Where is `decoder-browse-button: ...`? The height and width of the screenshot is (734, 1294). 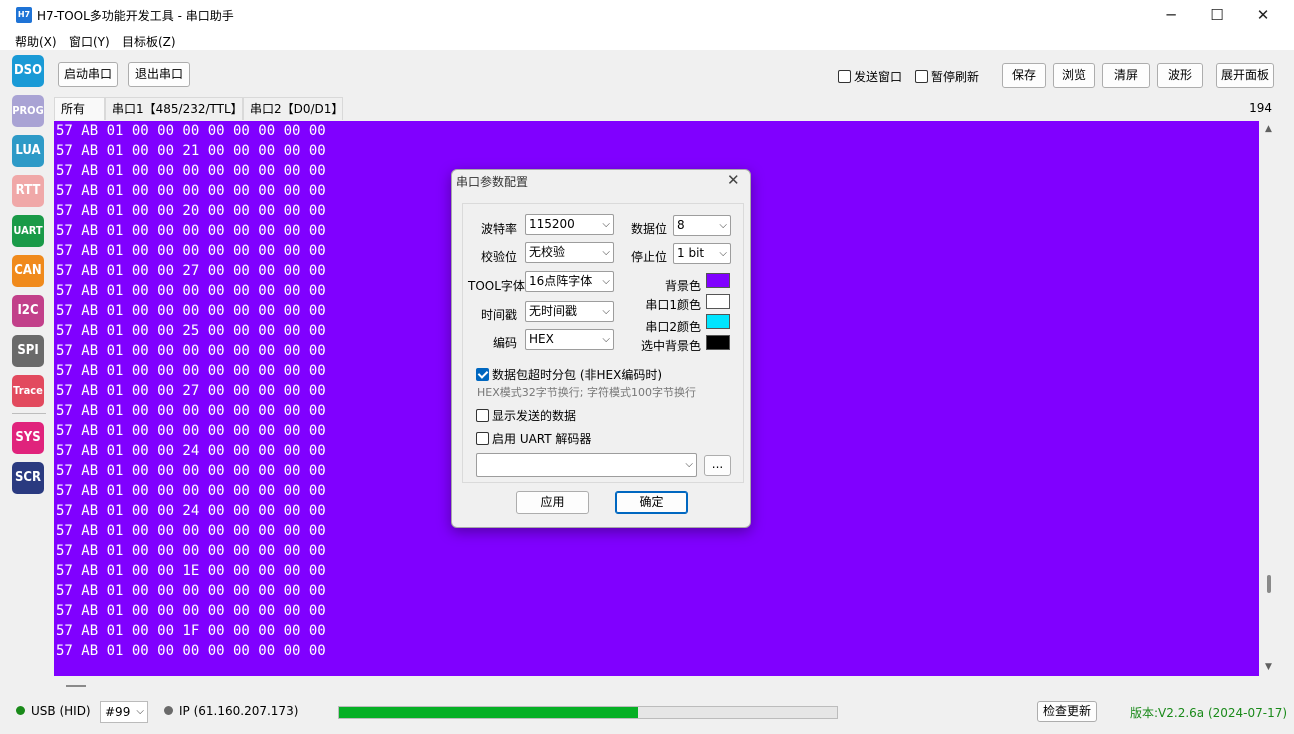
decoder-browse-button: ... is located at coordinates (717, 465).